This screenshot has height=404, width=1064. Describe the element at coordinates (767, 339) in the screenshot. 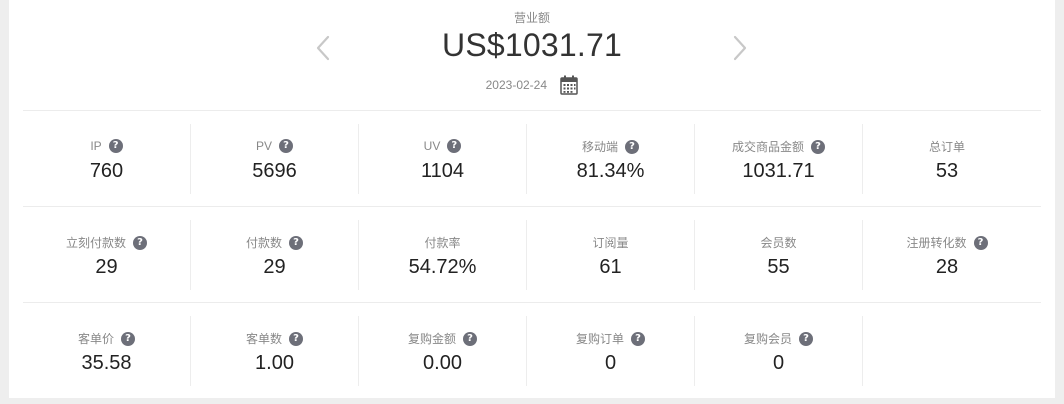

I see `metric-label: 复购会员` at that location.